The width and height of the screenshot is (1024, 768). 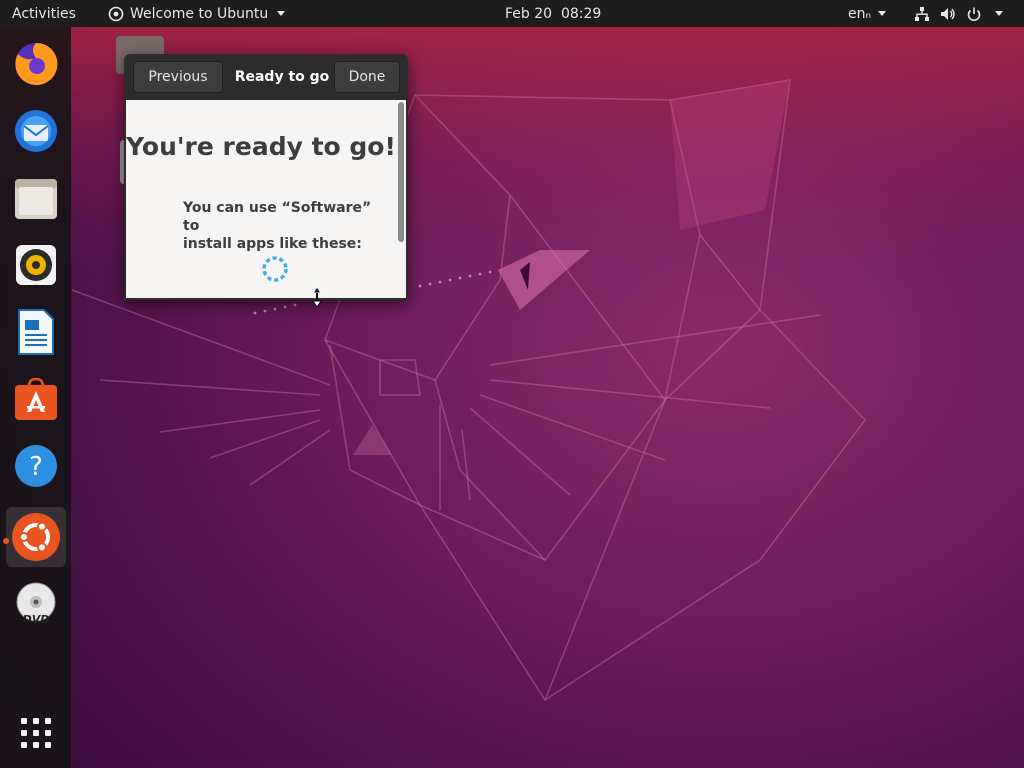 I want to click on clock: Feb 20 08:29, so click(x=553, y=13).